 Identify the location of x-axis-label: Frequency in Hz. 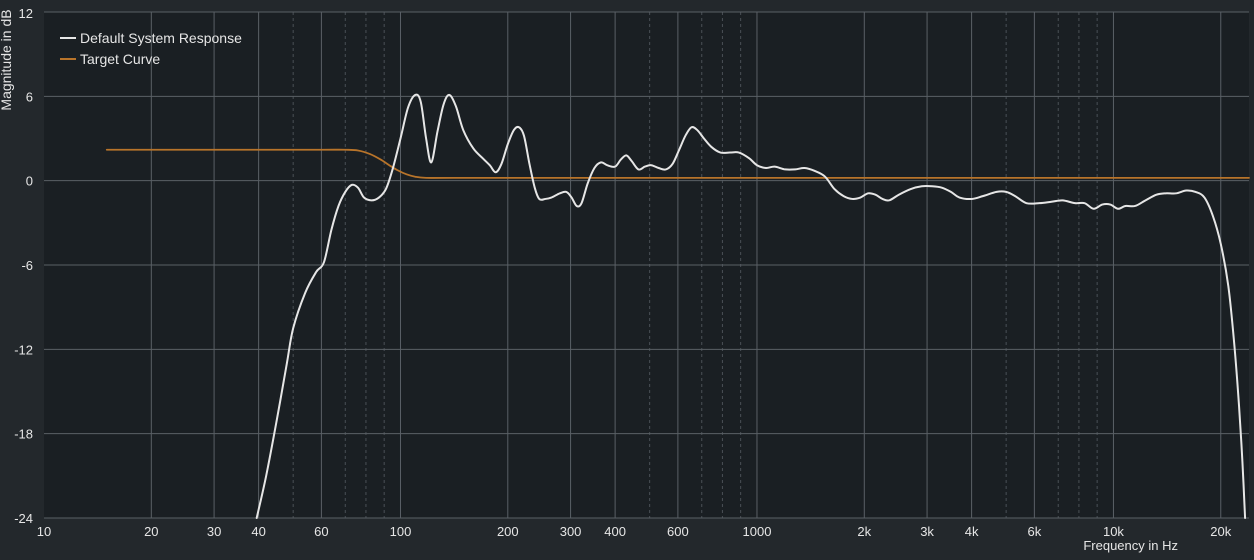
(1130, 545).